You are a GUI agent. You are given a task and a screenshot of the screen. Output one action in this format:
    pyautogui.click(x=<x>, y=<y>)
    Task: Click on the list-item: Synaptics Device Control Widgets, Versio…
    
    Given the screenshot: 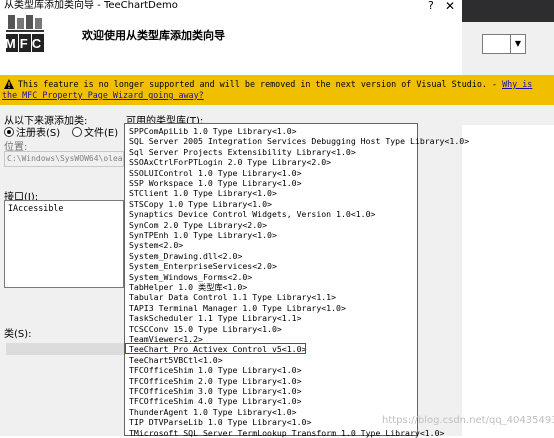 What is the action you would take?
    pyautogui.click(x=252, y=214)
    